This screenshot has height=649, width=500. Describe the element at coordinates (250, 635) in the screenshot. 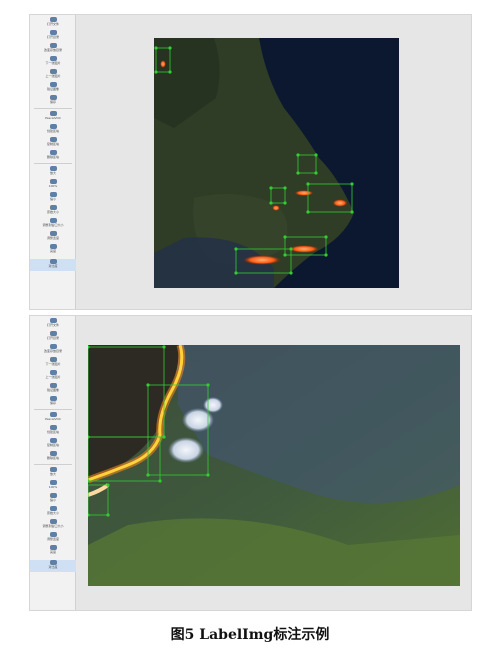

I see `figure-caption: 图5 LabelImg标注示例` at that location.